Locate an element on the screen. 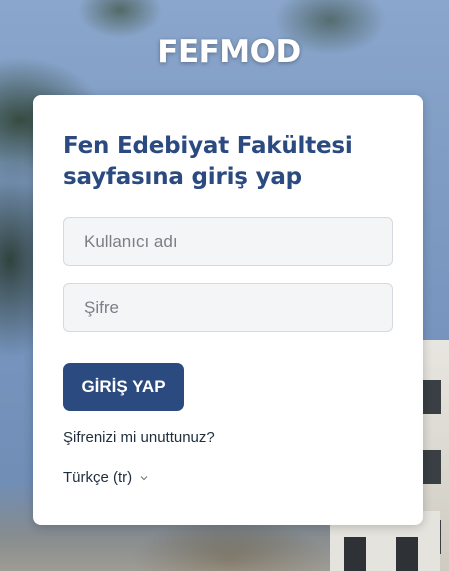  forgot-password-link: Şifrenizi mi unuttunuz? is located at coordinates (139, 437).